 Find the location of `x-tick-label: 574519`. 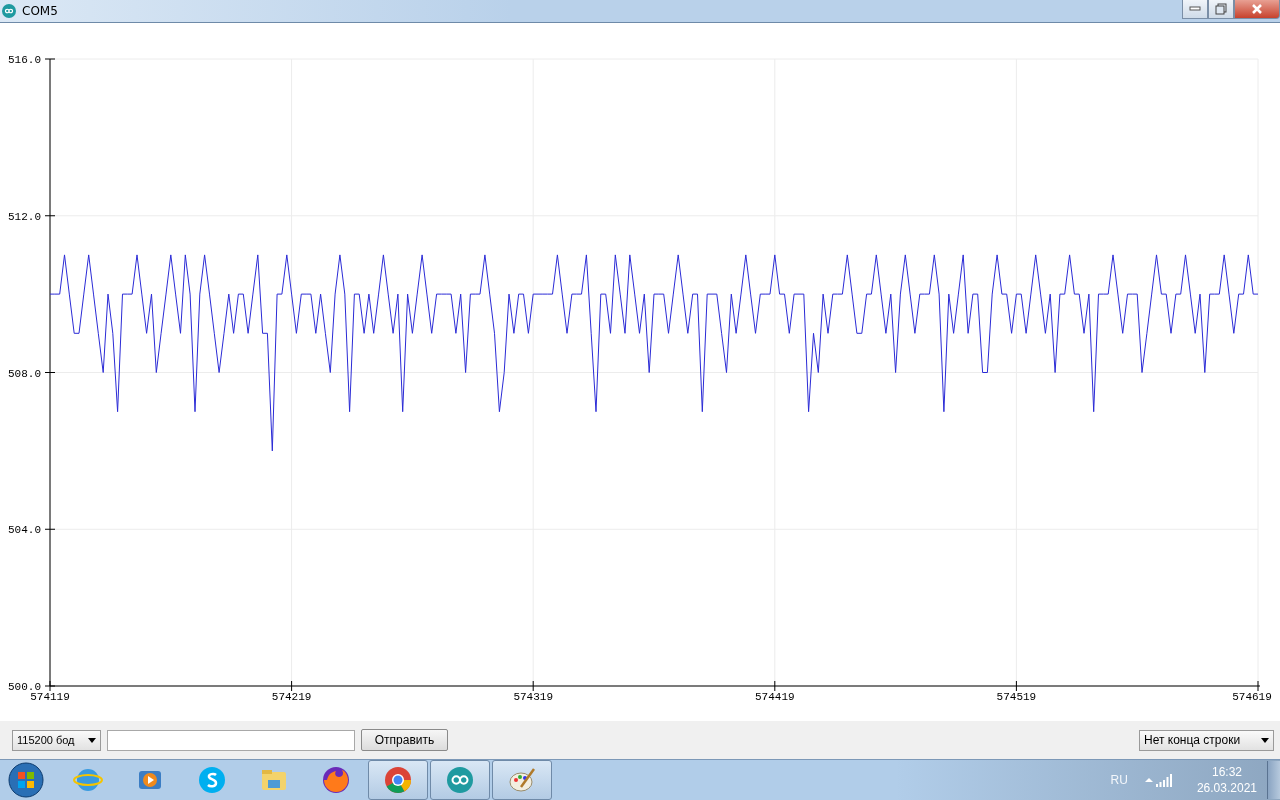

x-tick-label: 574519 is located at coordinates (1016, 697).